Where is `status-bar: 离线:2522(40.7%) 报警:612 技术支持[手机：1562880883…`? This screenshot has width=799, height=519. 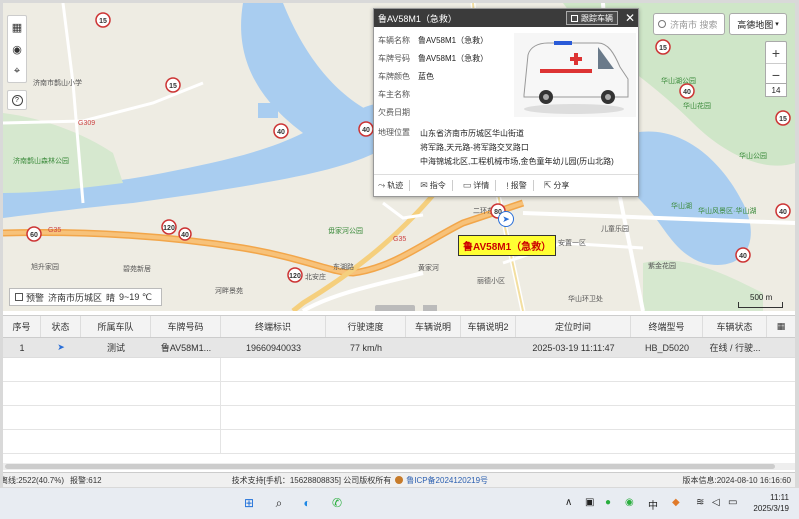 status-bar: 离线:2522(40.7%) 报警:612 技术支持[手机：1562880883… is located at coordinates (399, 479).